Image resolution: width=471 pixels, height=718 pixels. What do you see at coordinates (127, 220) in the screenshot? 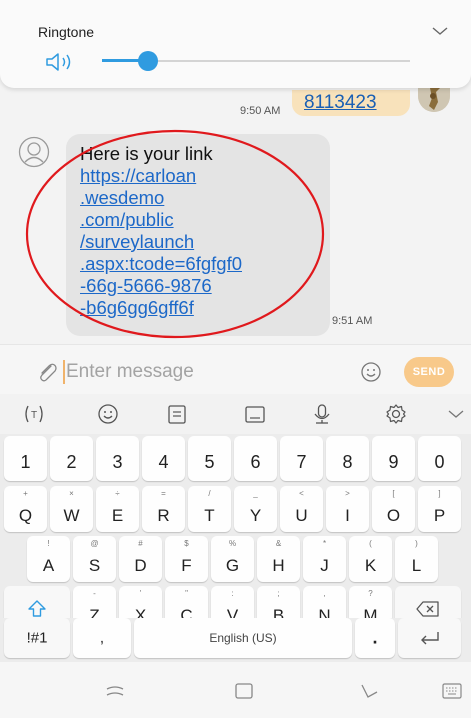
I see `message-link-line: .com/public` at bounding box center [127, 220].